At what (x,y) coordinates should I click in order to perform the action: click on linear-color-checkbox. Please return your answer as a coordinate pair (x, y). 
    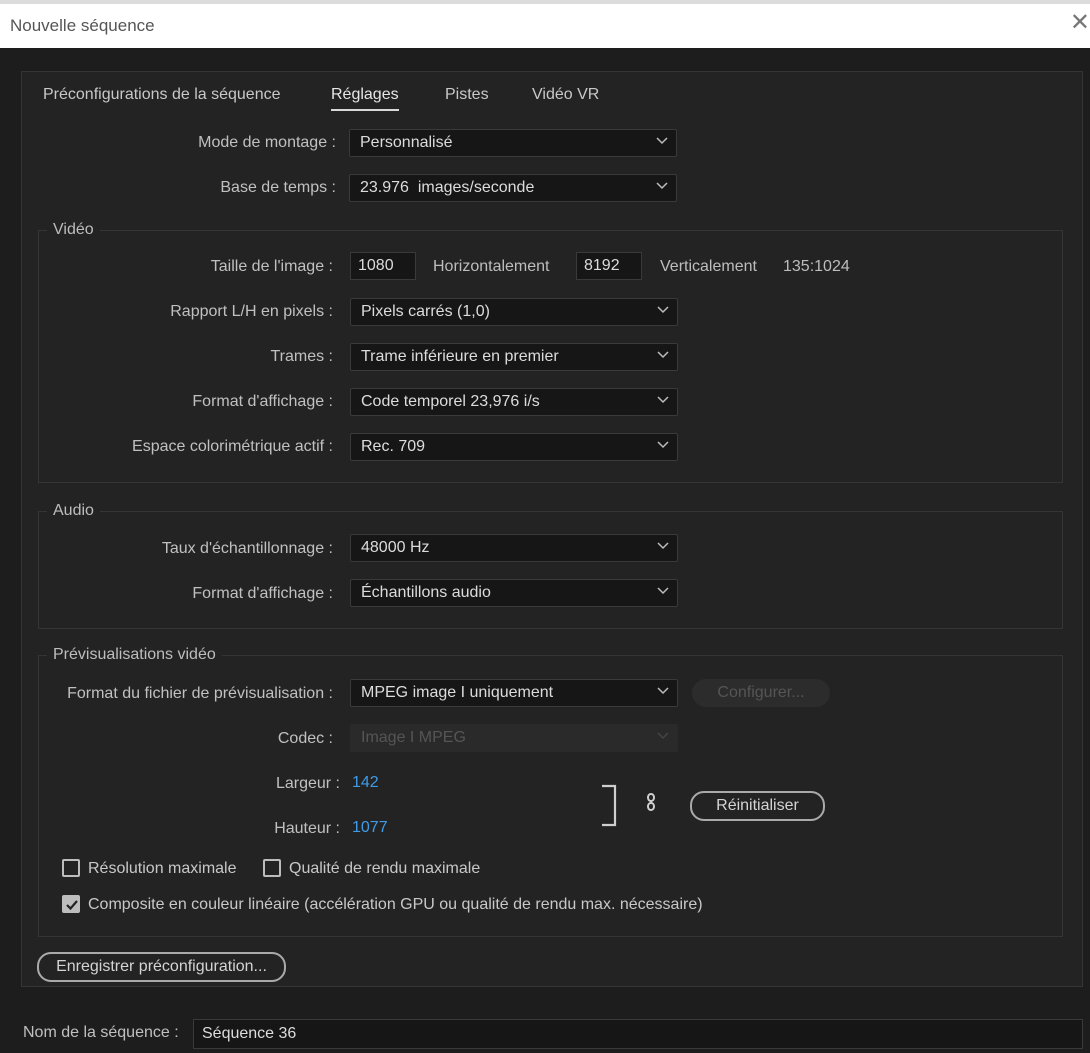
    Looking at the image, I should click on (71, 904).